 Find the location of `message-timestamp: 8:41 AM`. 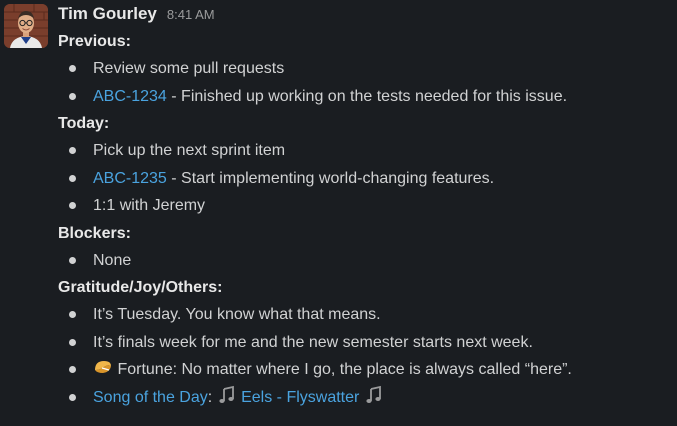

message-timestamp: 8:41 AM is located at coordinates (191, 14).